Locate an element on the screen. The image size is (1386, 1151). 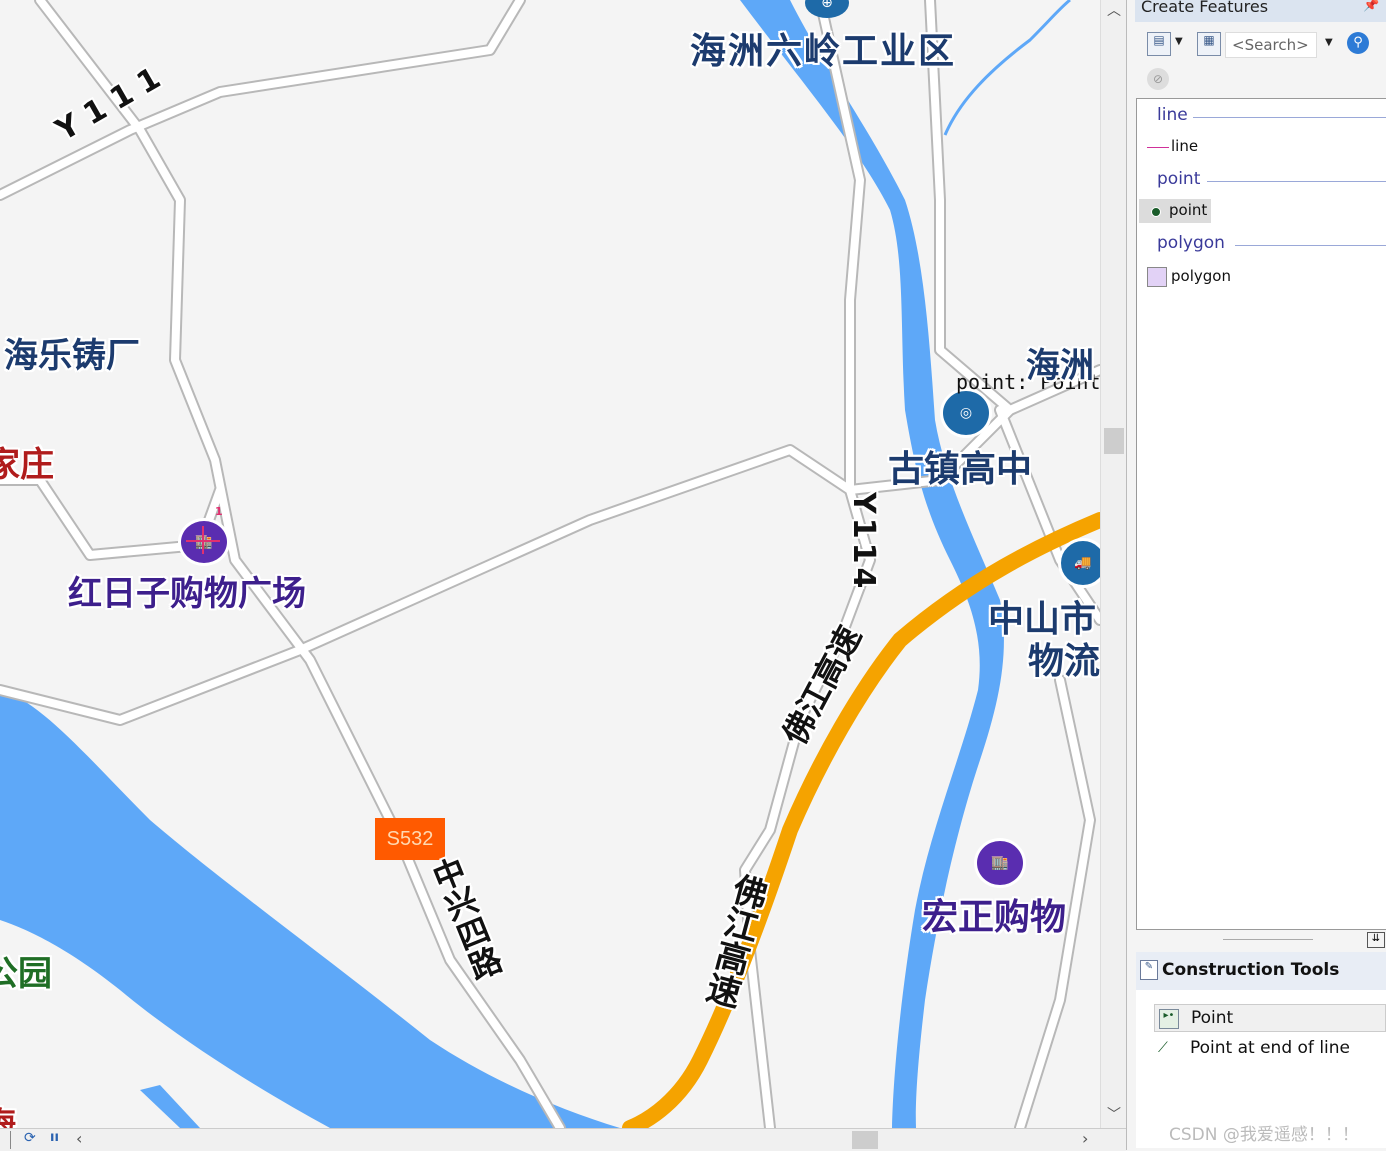
water-strip is located at coordinates (170, 1106).